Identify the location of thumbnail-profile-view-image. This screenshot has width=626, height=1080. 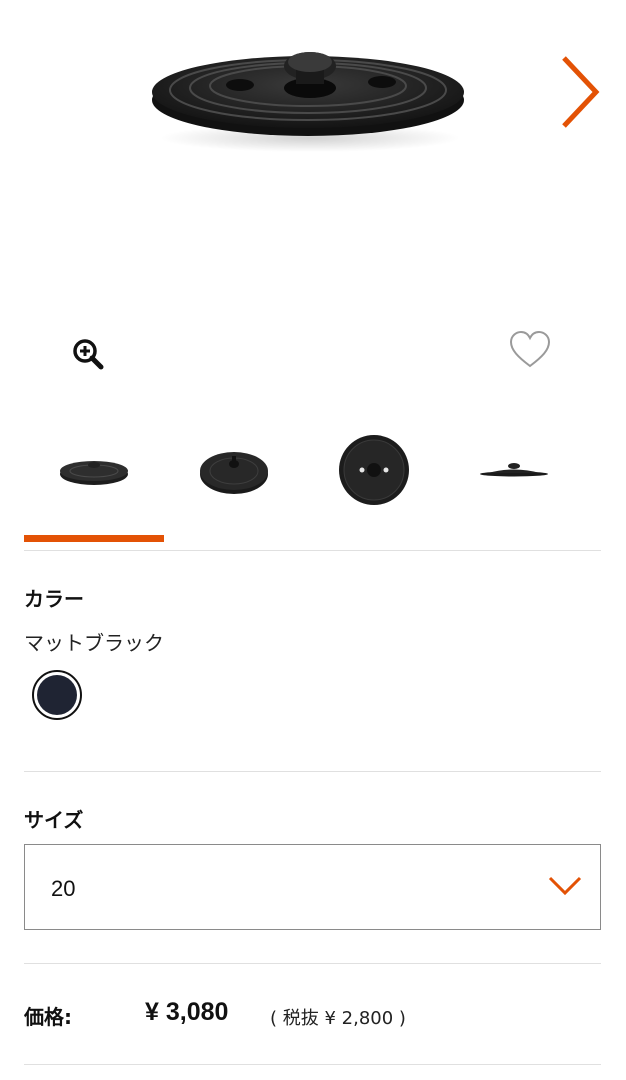
(514, 470).